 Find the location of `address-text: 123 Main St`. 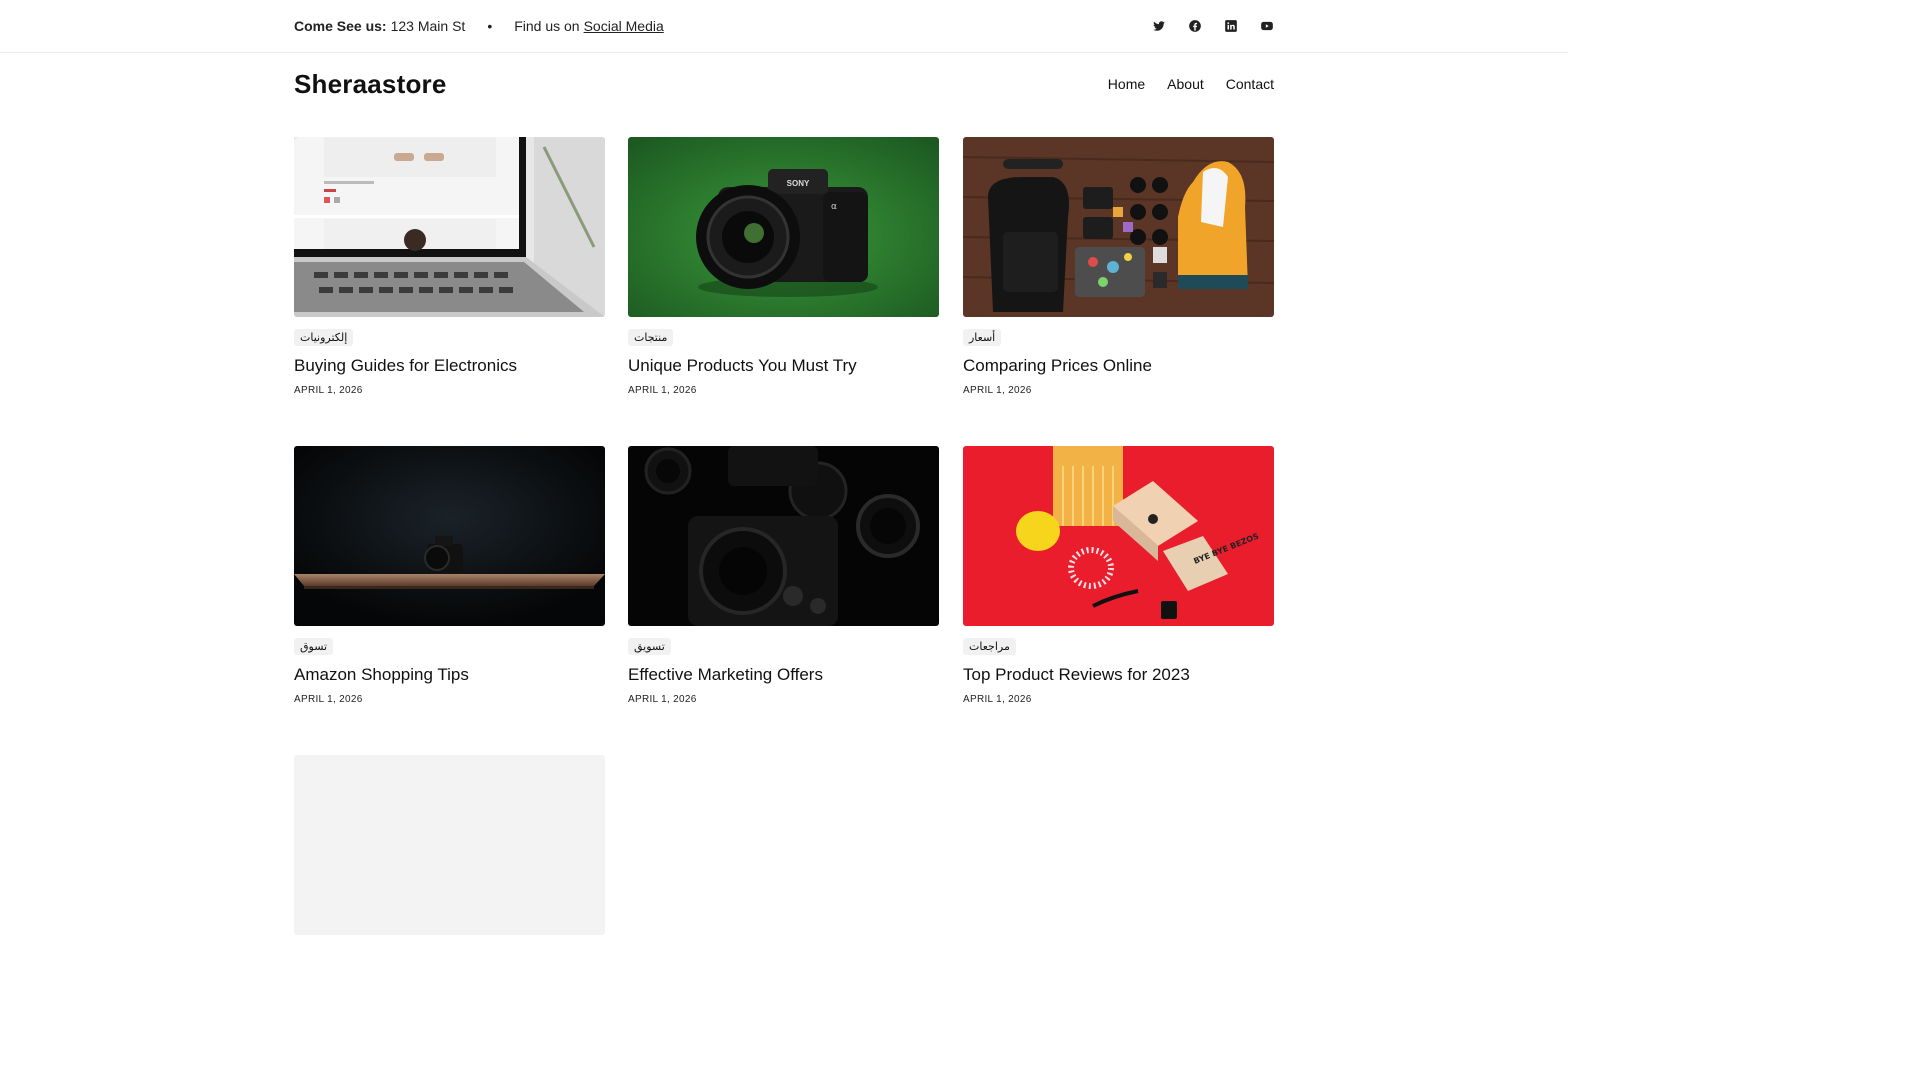

address-text: 123 Main St is located at coordinates (428, 26).